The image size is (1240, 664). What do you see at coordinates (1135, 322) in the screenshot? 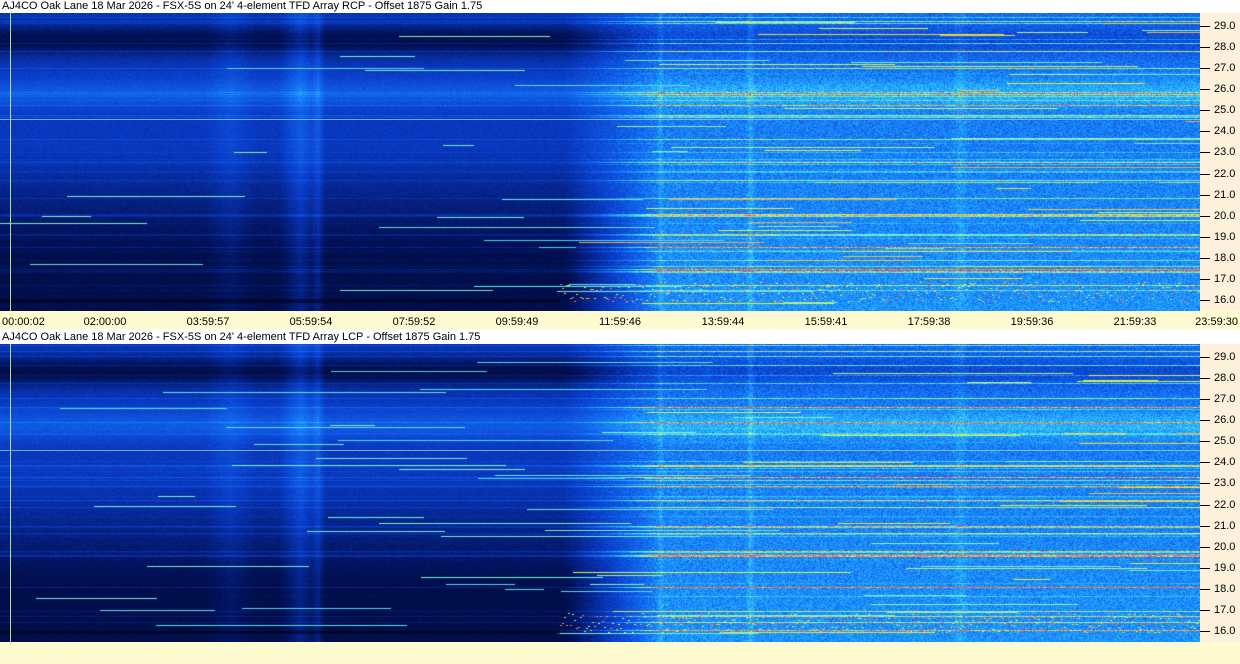
I see `time-tick-label: 21:59:33` at bounding box center [1135, 322].